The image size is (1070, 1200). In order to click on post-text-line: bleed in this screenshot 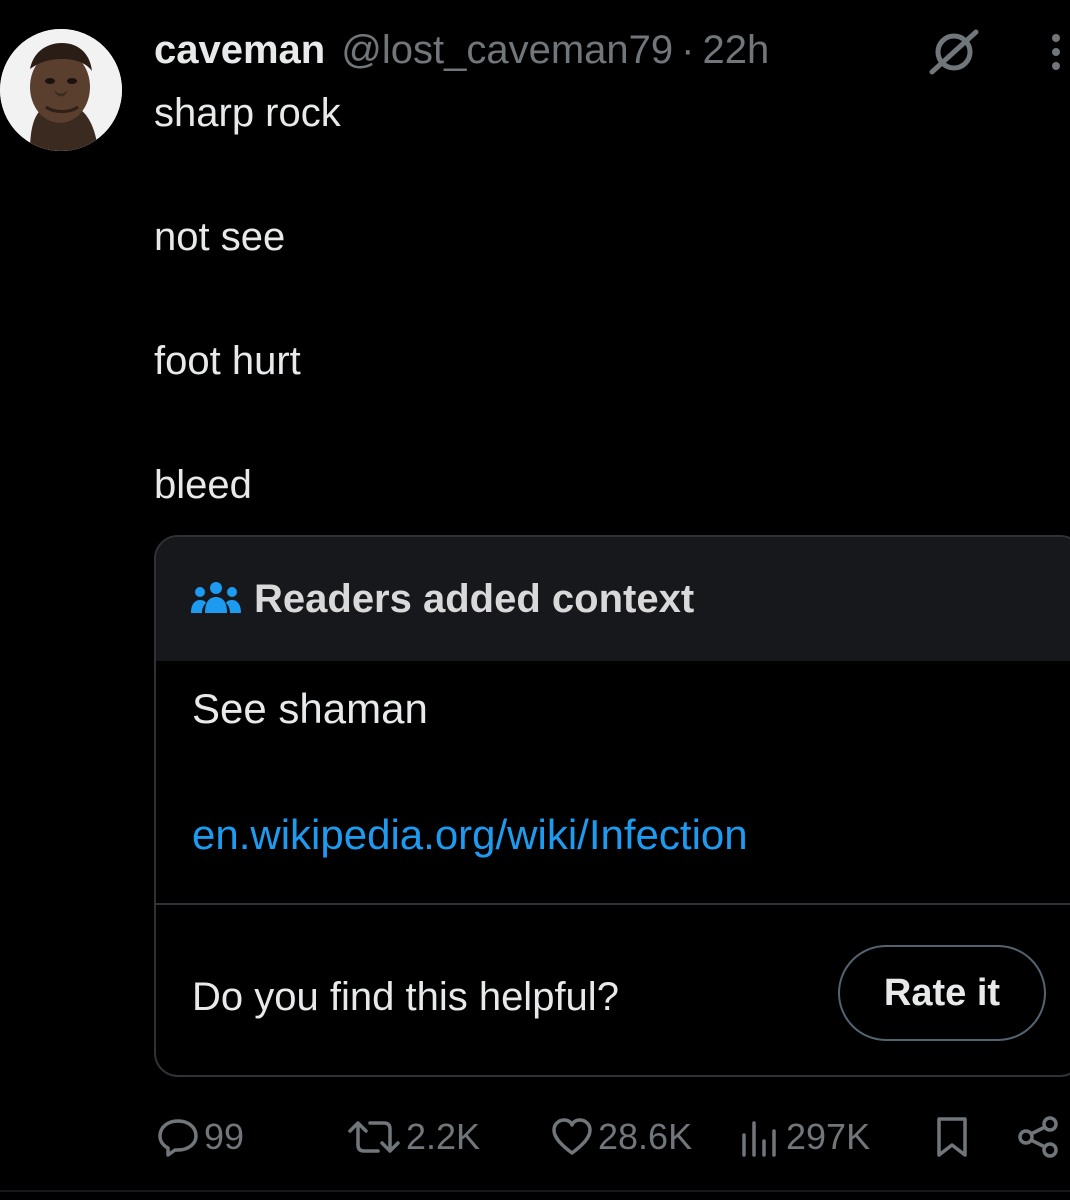, I will do `click(203, 485)`.